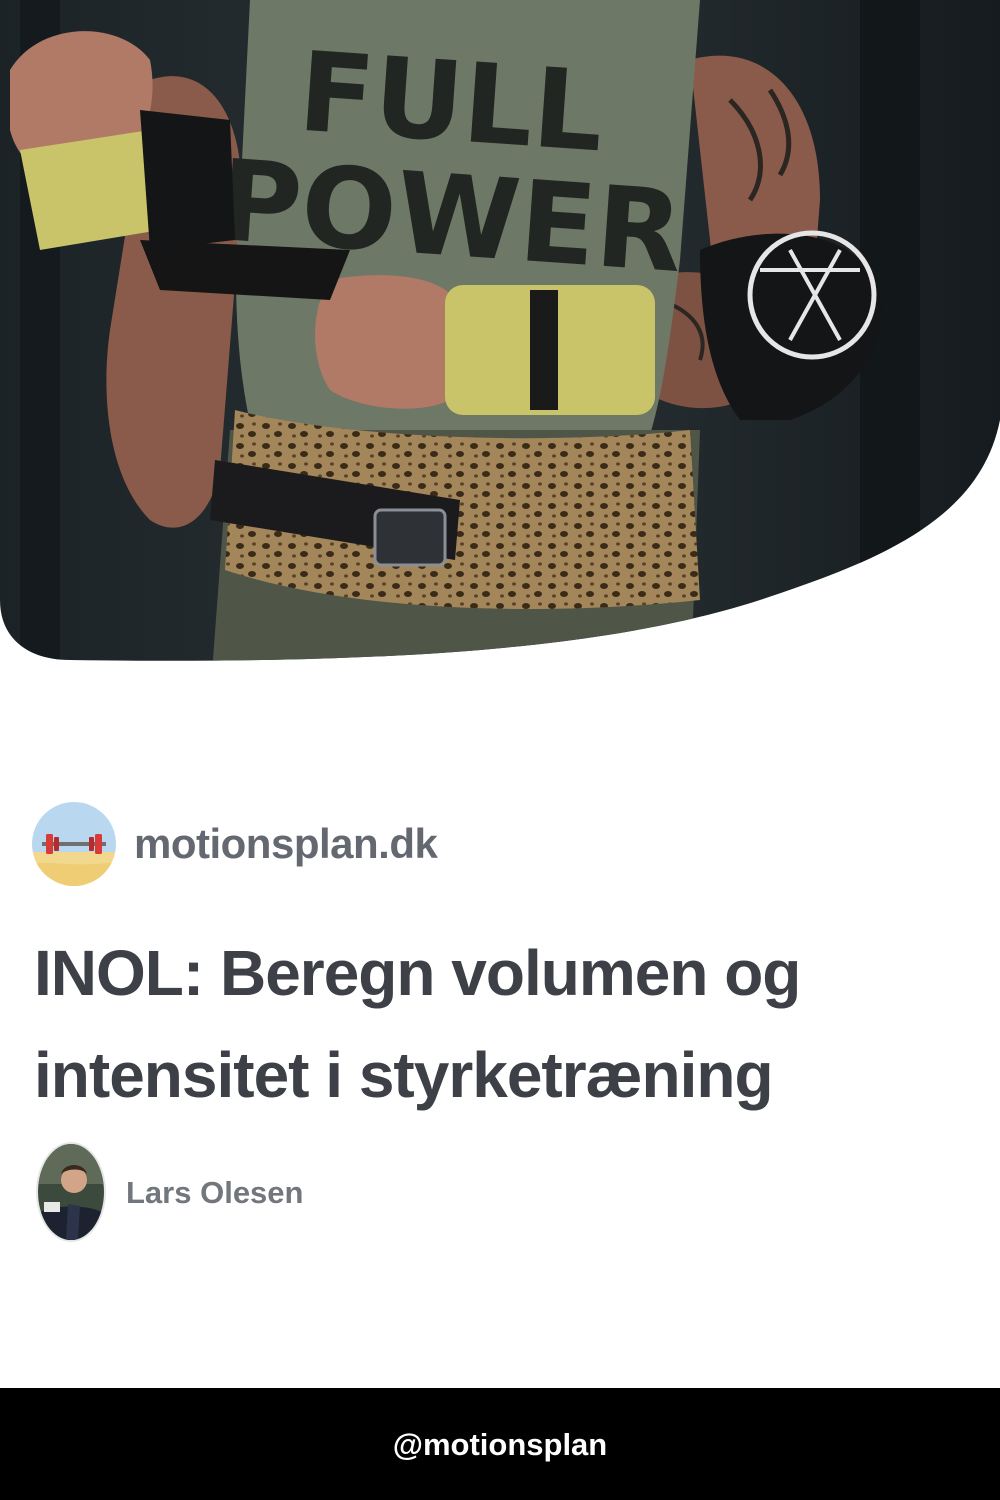 This screenshot has height=1500, width=1000. I want to click on footer-bar: @motionsplan, so click(500, 1444).